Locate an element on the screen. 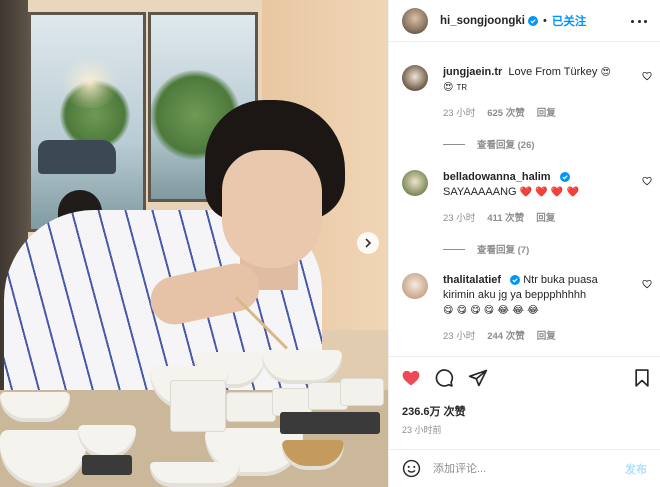 The width and height of the screenshot is (660, 487). chevron-right-icon is located at coordinates (368, 243).